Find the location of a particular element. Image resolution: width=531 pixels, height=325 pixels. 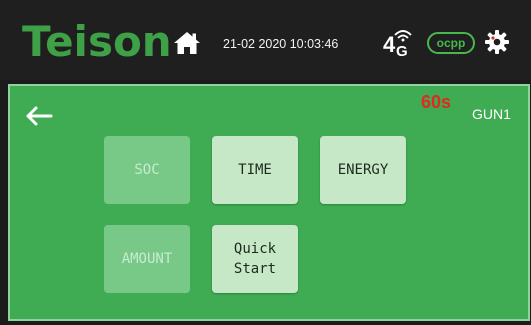

quick-start-button: Quick Start is located at coordinates (255, 259).